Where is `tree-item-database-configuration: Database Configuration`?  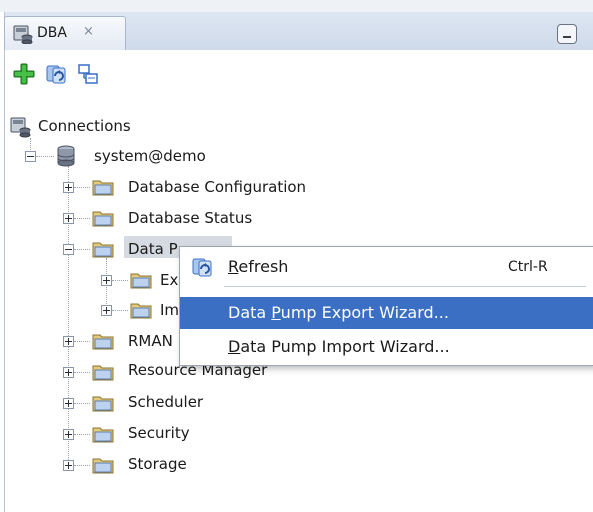 tree-item-database-configuration: Database Configuration is located at coordinates (217, 187).